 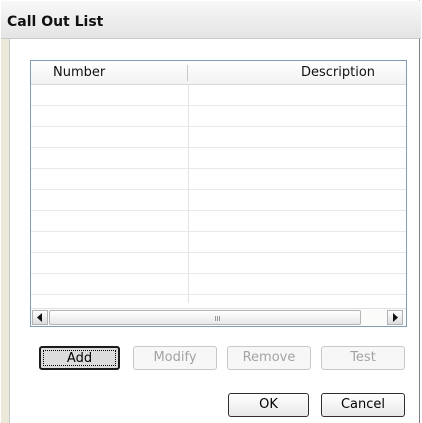 I want to click on scroll-left-button, so click(x=40, y=317).